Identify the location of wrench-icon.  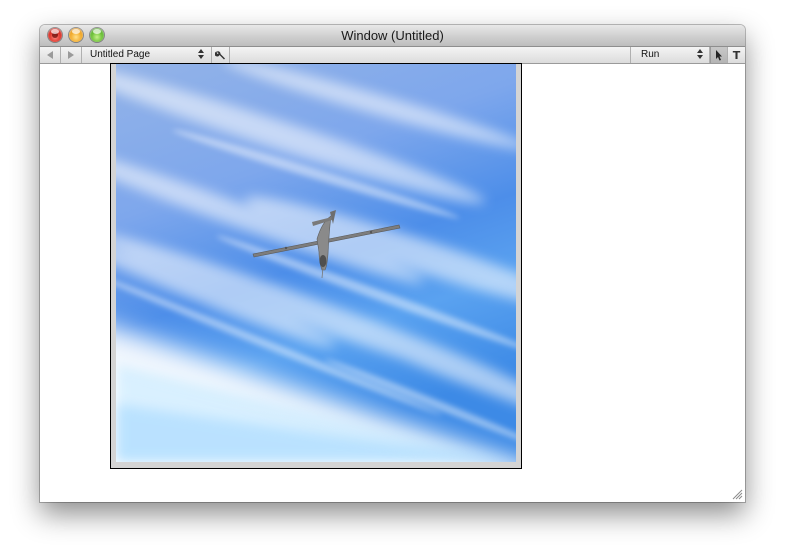
(220, 54).